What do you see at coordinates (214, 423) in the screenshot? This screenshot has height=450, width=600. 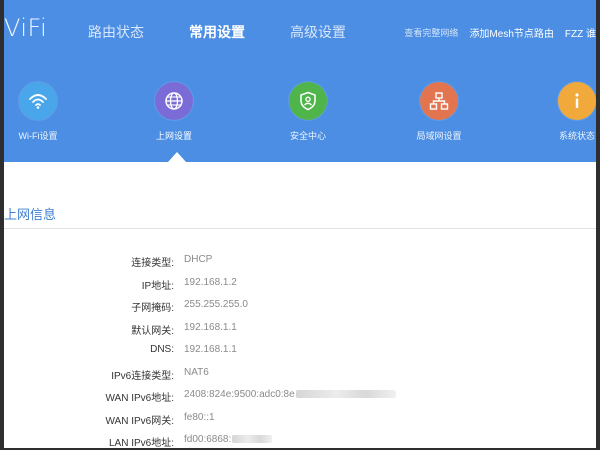 I see `info-row-wan-ipv6-gateway: WAN IPv6网关: fe80::1` at bounding box center [214, 423].